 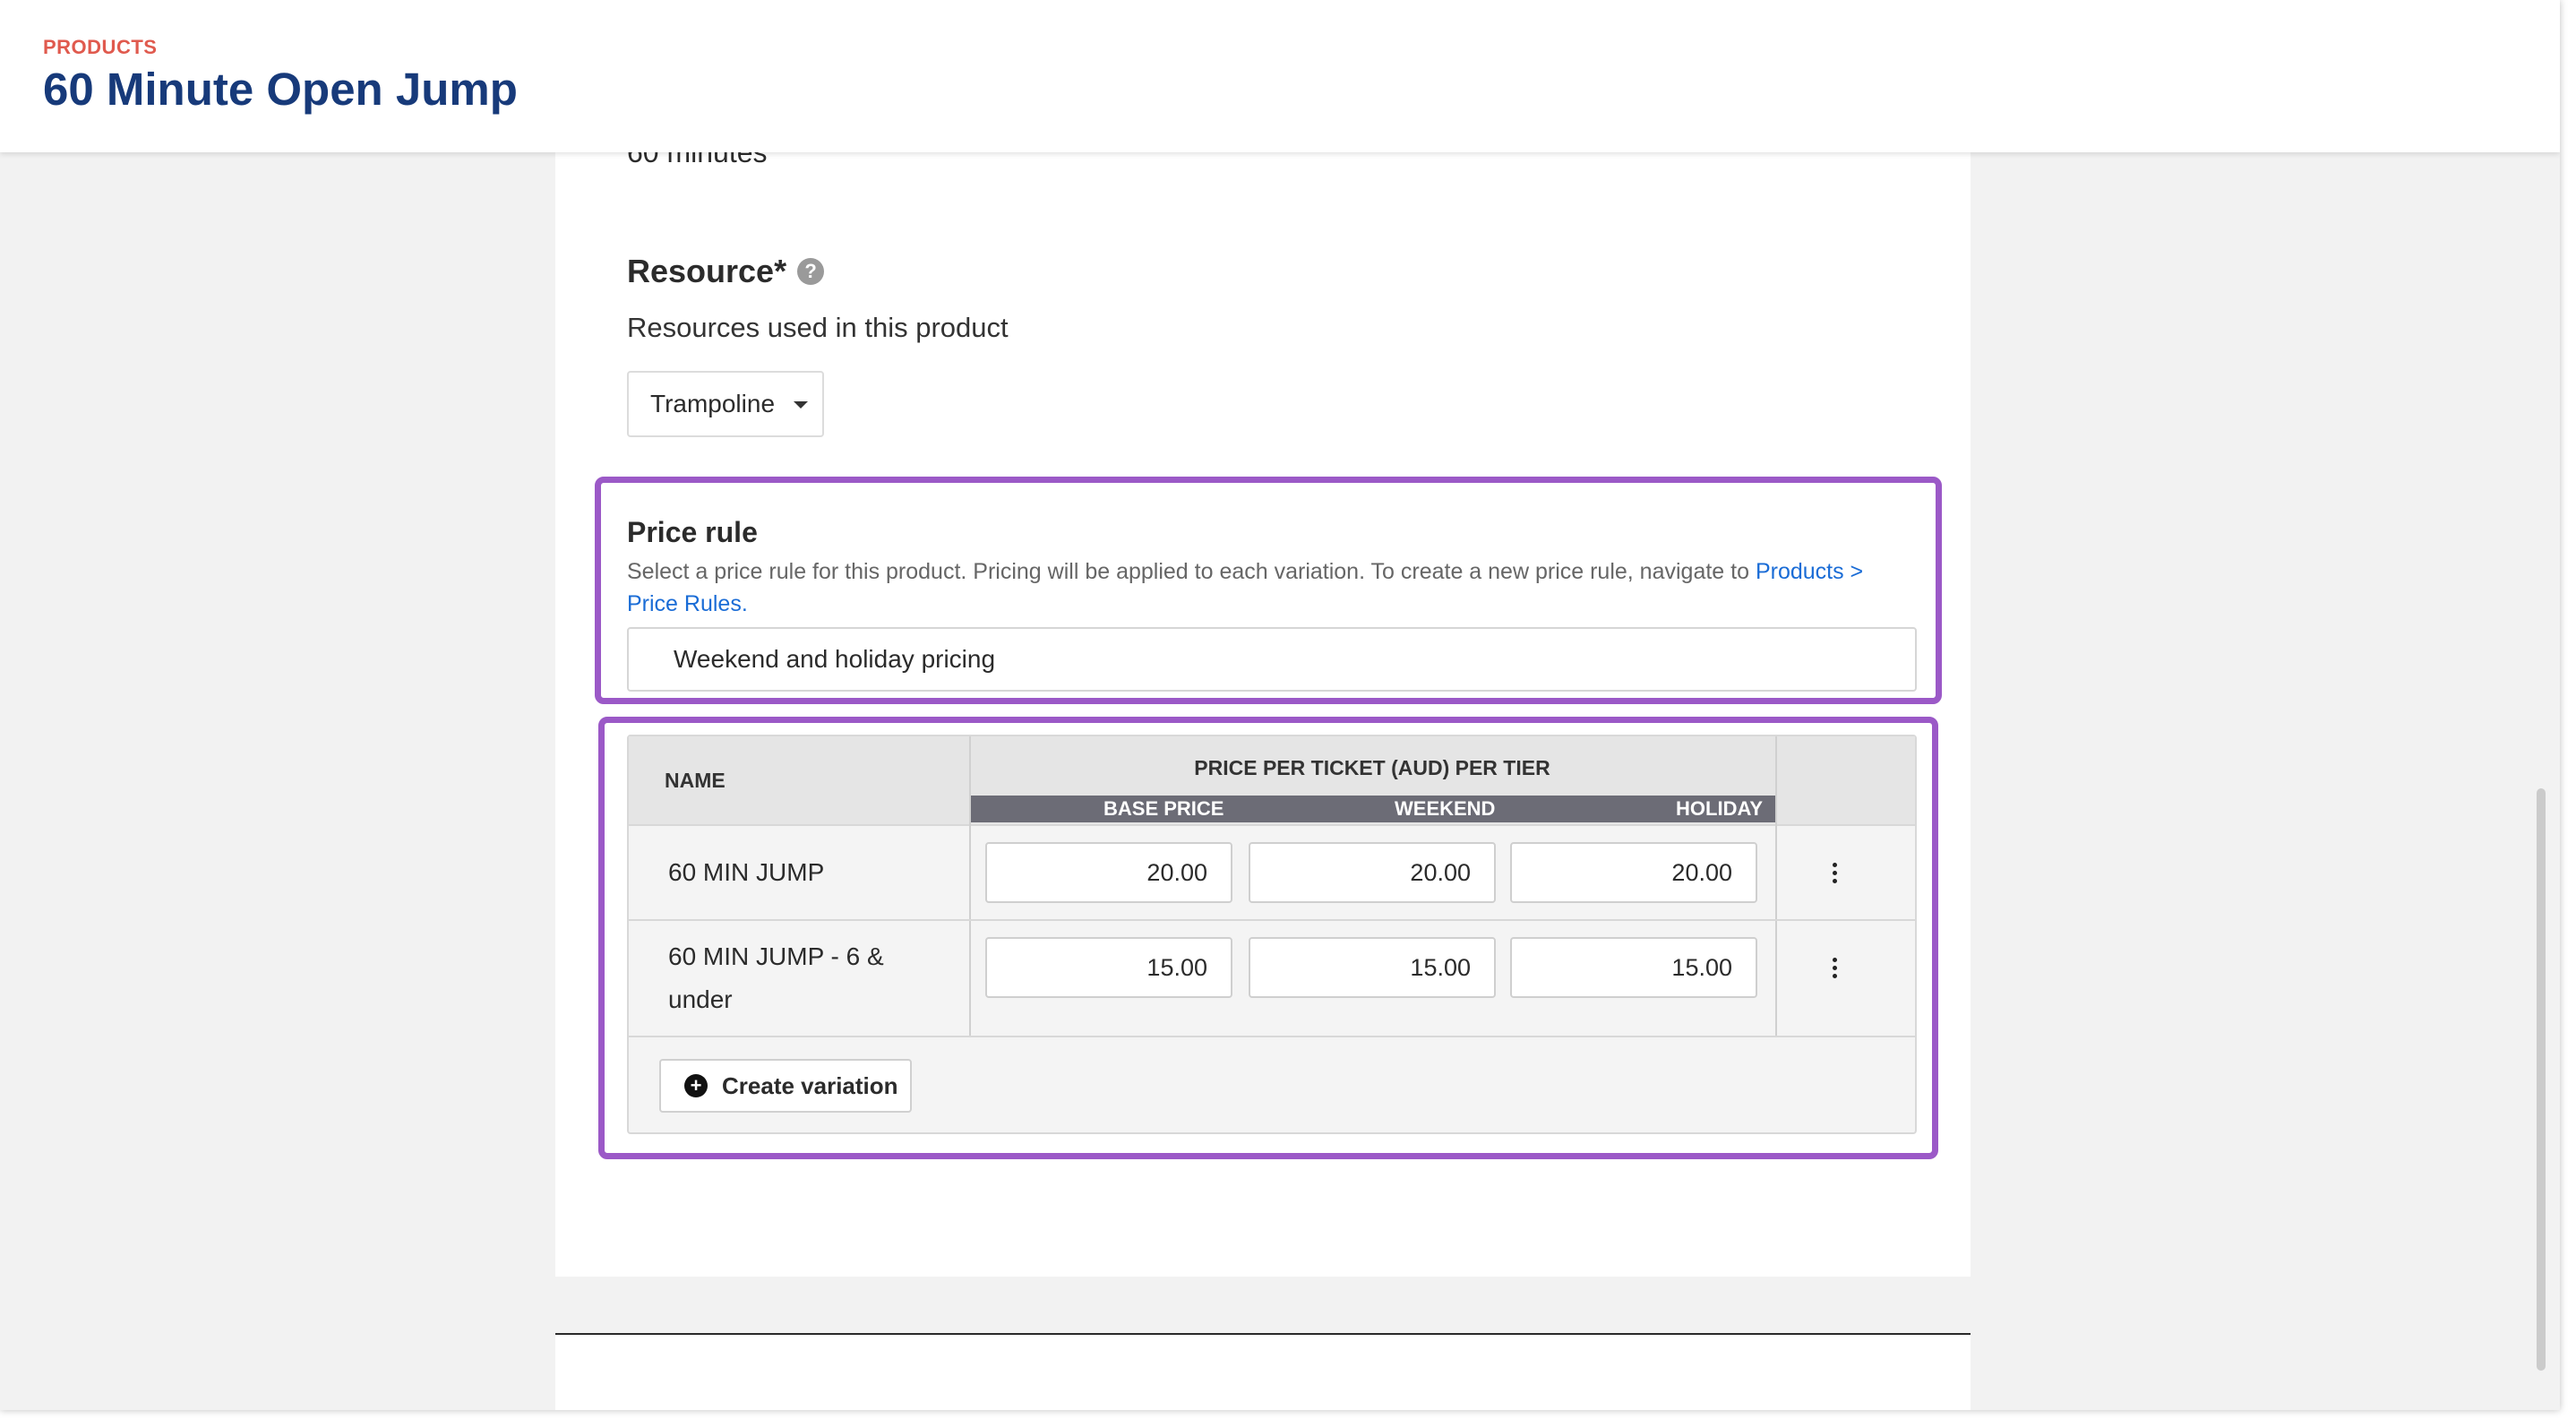 What do you see at coordinates (1372, 967) in the screenshot?
I see `weekend-price-input: 15.00` at bounding box center [1372, 967].